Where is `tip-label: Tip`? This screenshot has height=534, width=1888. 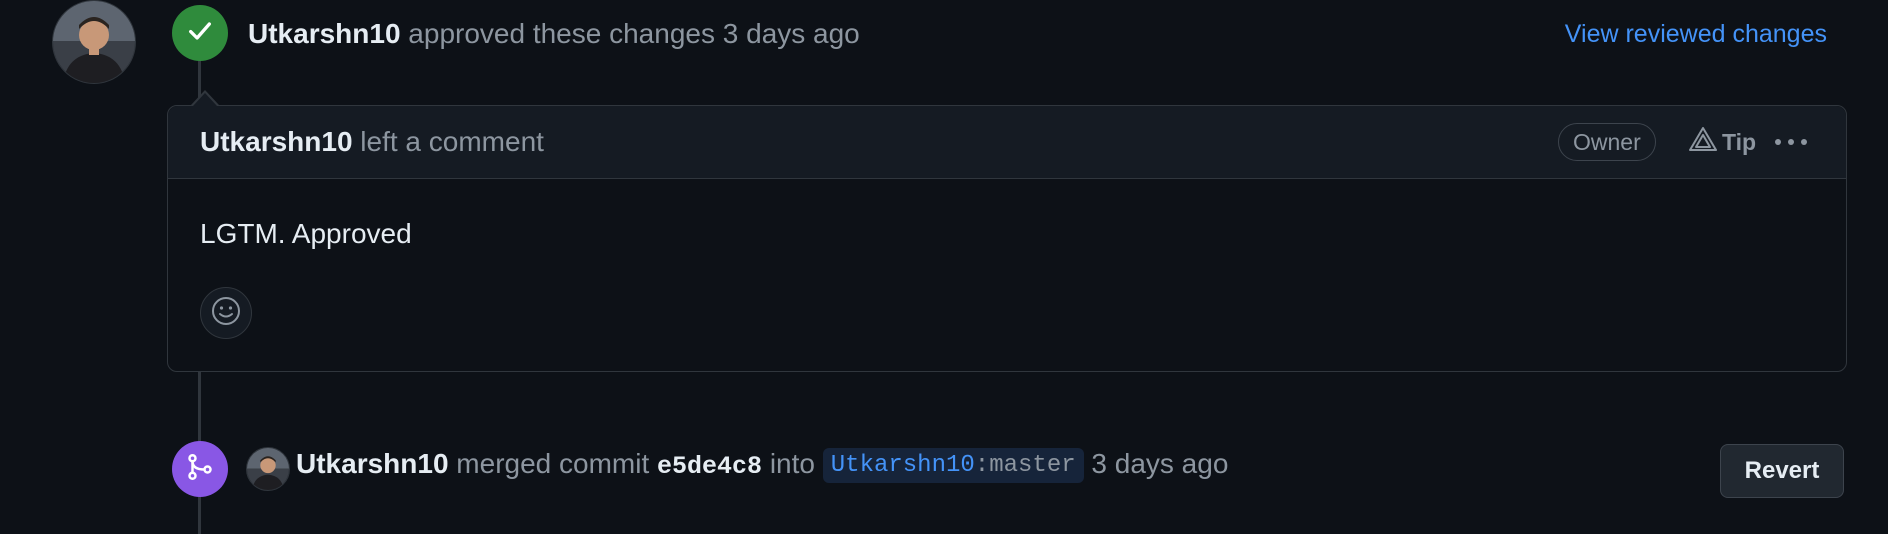
tip-label: Tip is located at coordinates (1739, 141).